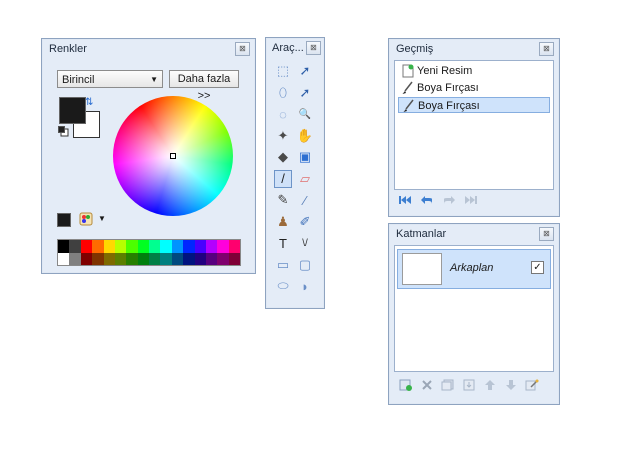  I want to click on layer-visibility-checkbox: ✓, so click(537, 267).